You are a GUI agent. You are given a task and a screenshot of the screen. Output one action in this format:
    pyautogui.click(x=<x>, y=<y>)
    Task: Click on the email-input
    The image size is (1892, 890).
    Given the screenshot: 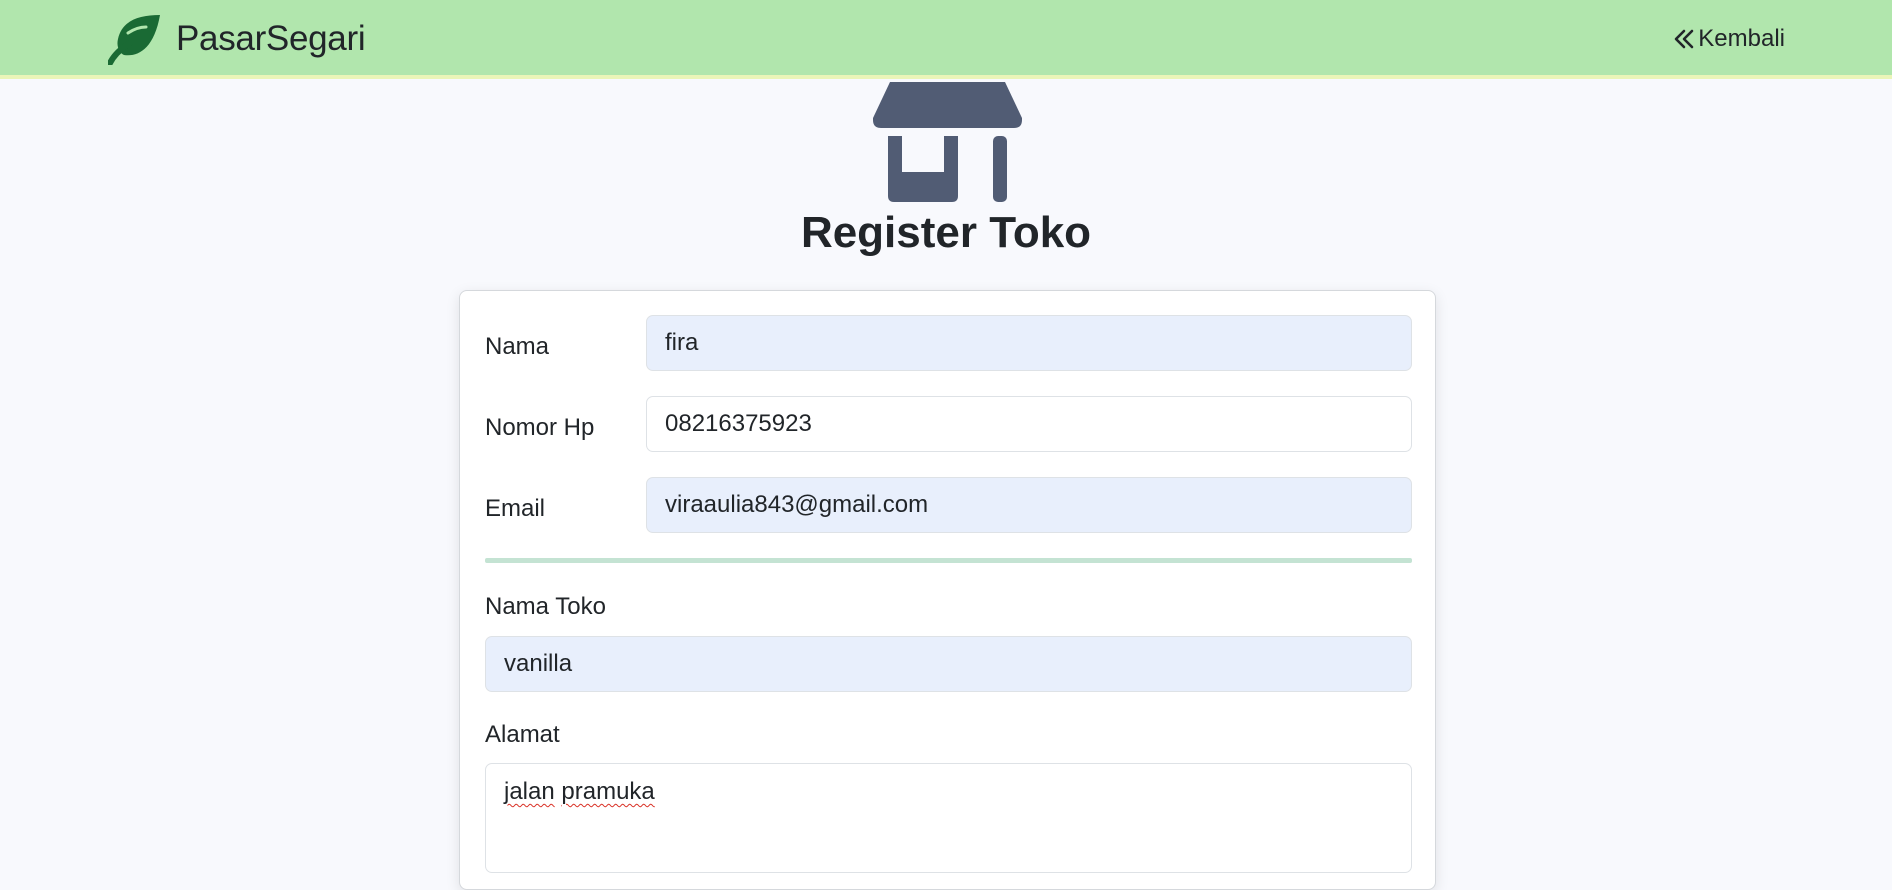 What is the action you would take?
    pyautogui.click(x=1029, y=505)
    